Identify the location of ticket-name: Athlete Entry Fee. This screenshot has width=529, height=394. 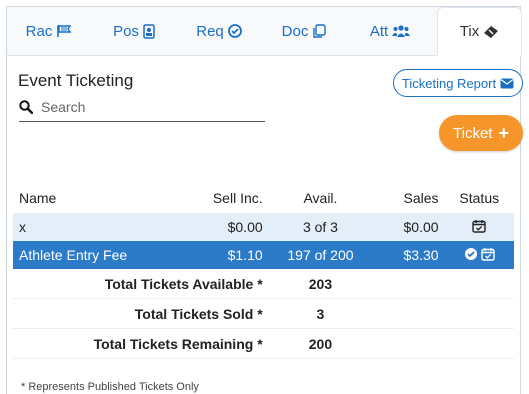
(99, 255).